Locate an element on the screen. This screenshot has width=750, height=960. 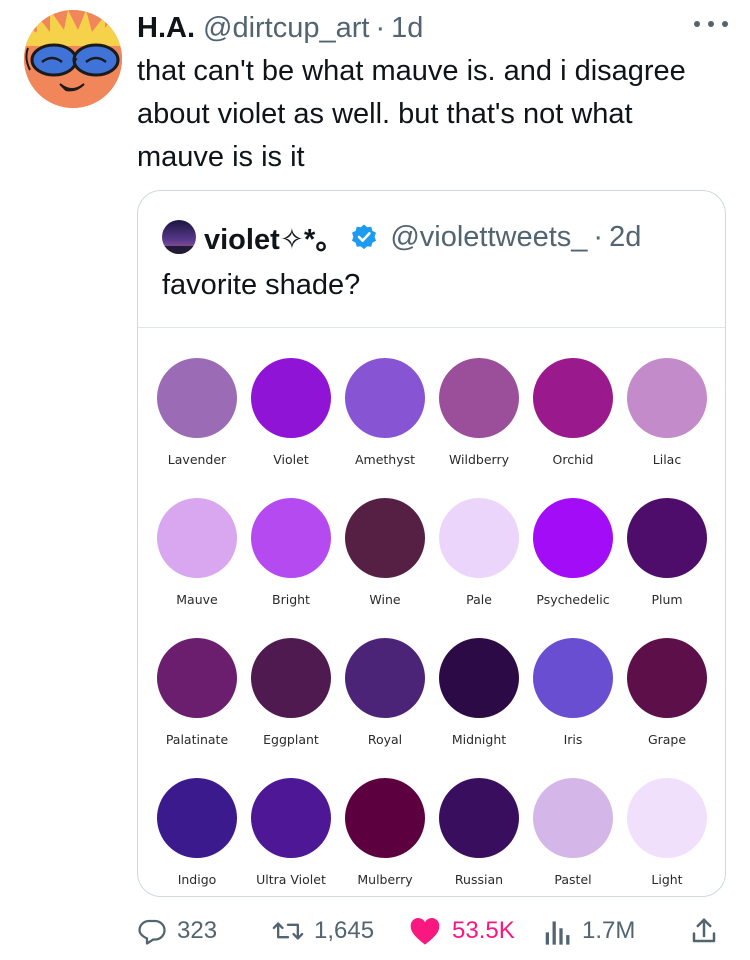
swatch-label: Ultra Violet is located at coordinates (291, 879).